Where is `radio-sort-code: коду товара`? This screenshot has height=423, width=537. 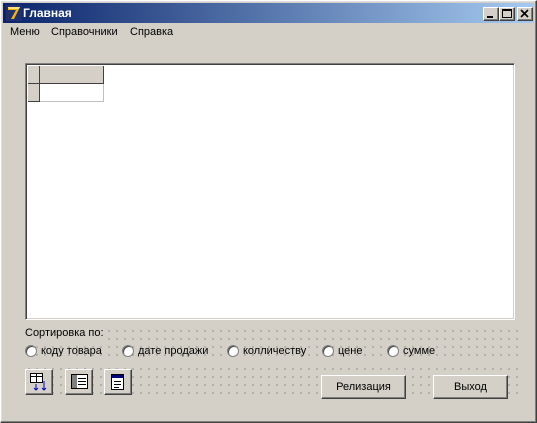 radio-sort-code: коду товара is located at coordinates (63, 352).